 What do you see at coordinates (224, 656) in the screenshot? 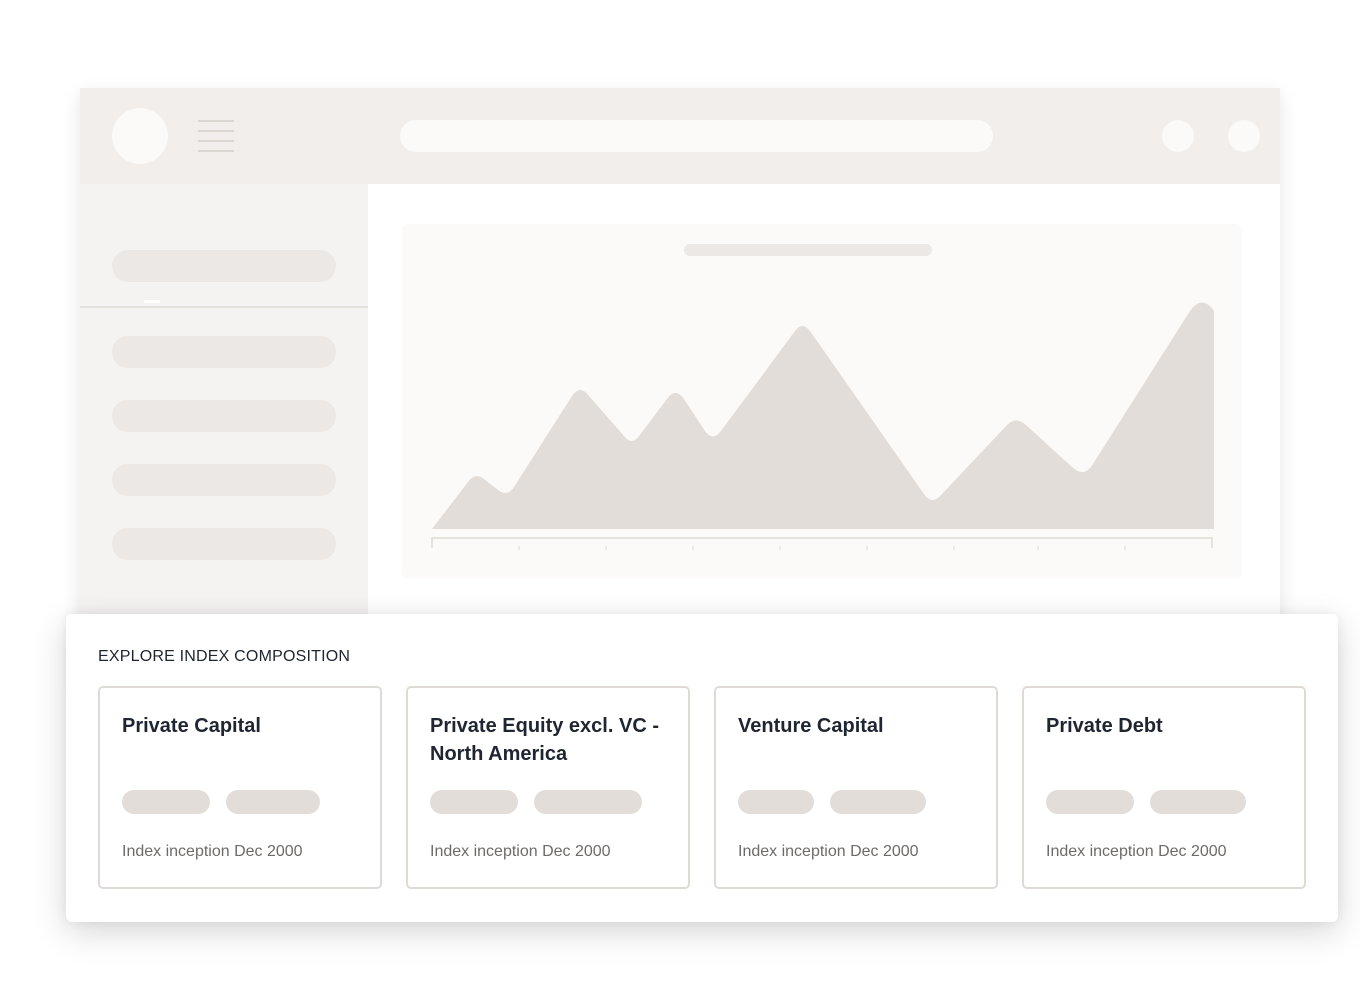
I see `panel-heading: EXPLORE INDEX COMPOSITION` at bounding box center [224, 656].